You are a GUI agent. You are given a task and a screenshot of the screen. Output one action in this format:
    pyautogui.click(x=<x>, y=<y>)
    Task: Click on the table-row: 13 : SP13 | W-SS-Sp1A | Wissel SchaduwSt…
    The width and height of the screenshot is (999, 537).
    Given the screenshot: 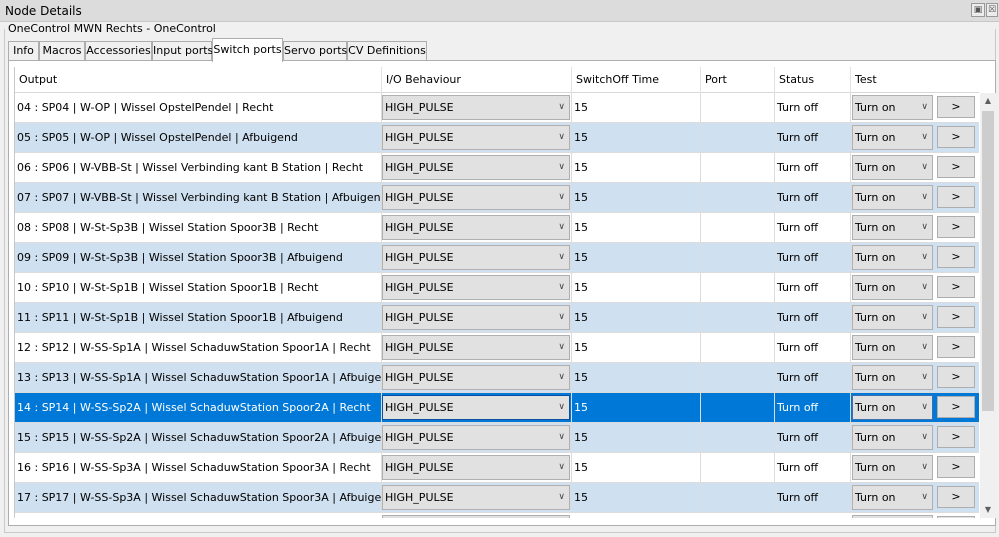 What is the action you would take?
    pyautogui.click(x=497, y=378)
    